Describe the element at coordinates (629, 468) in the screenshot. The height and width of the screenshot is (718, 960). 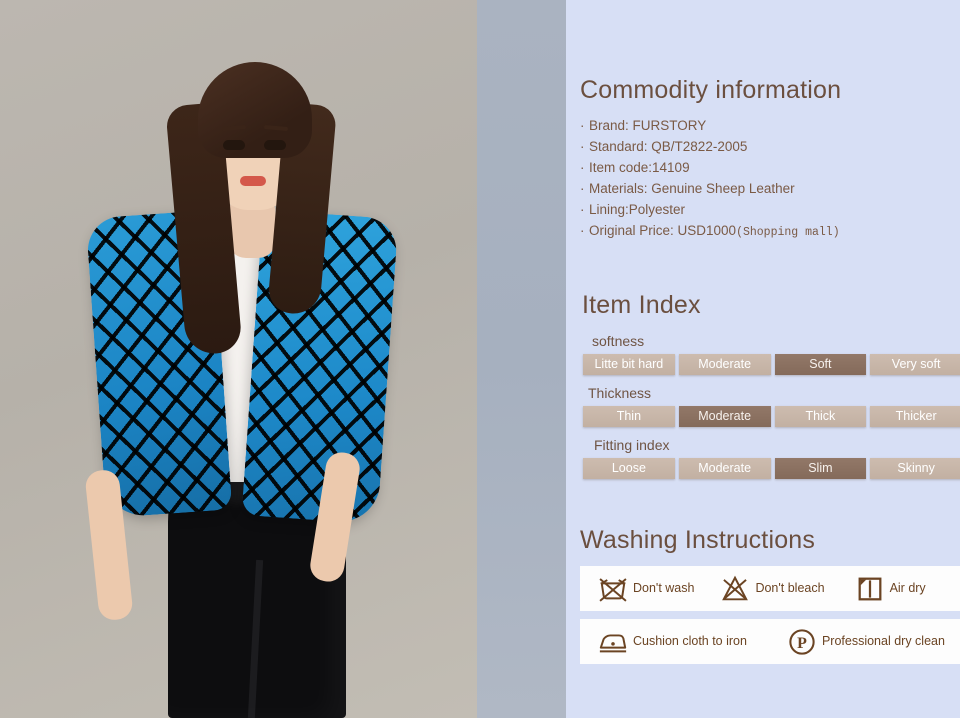
I see `fitting-option-0: Loose` at that location.